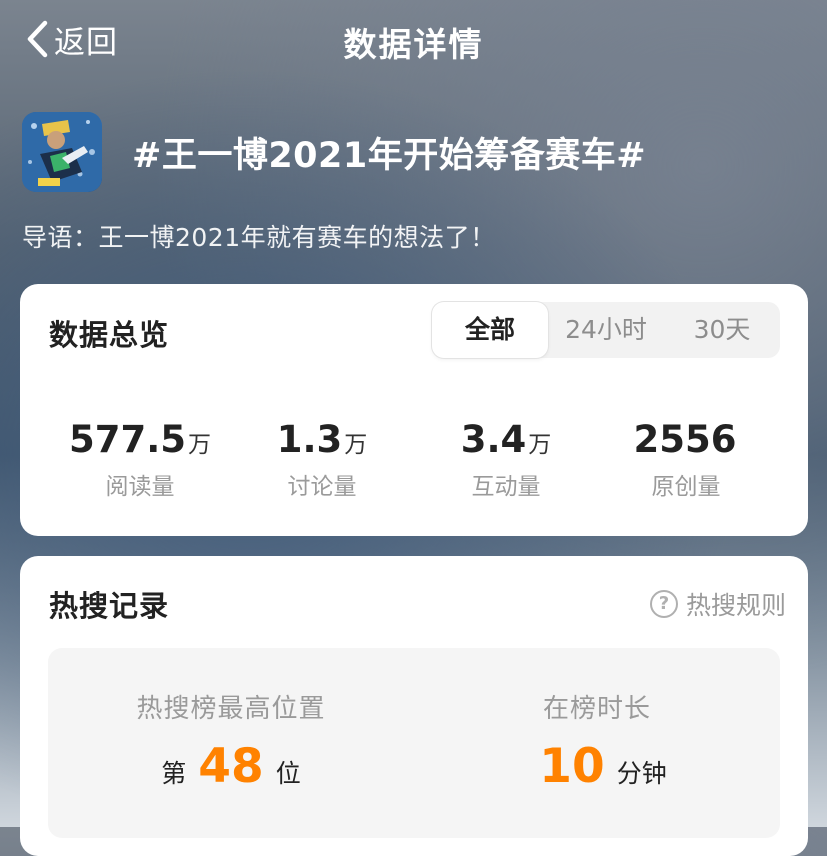 Image resolution: width=827 pixels, height=856 pixels. Describe the element at coordinates (490, 330) in the screenshot. I see `tab-all: 全部` at that location.